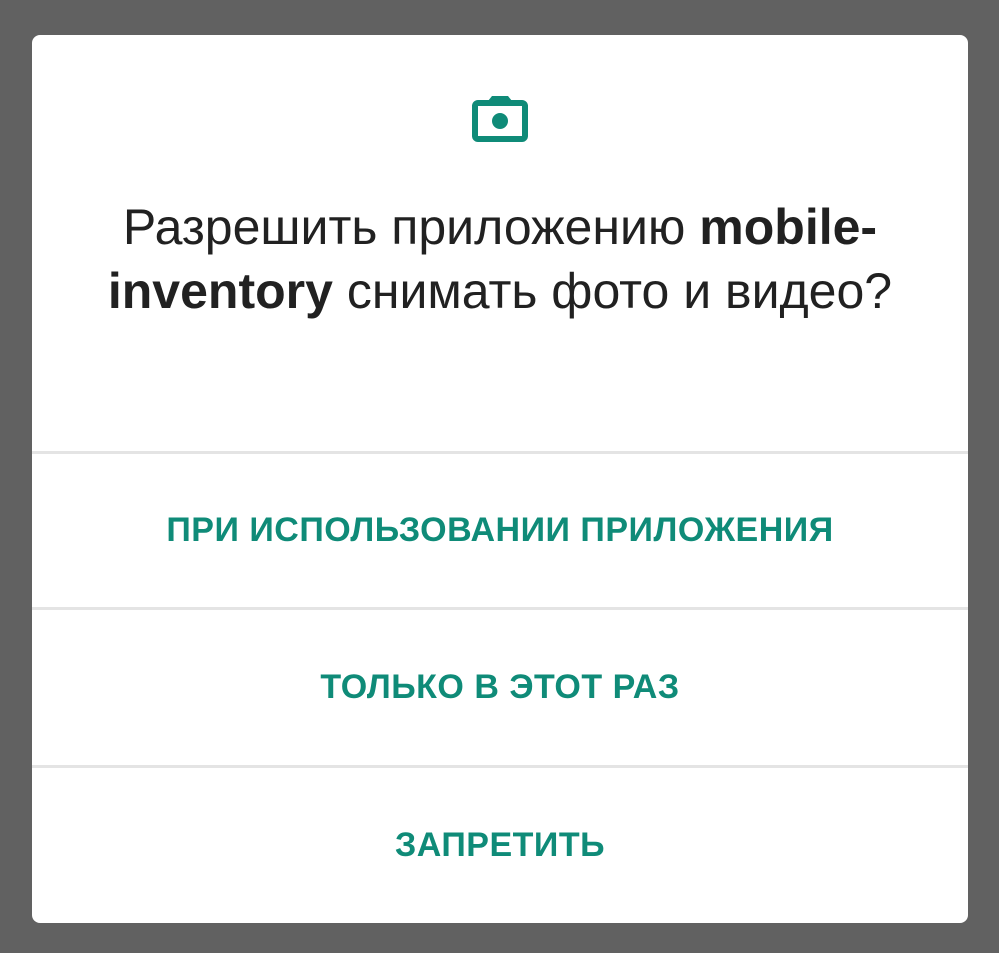 The height and width of the screenshot is (953, 999). What do you see at coordinates (404, 227) in the screenshot?
I see `title-prefix: Разрешить приложению` at bounding box center [404, 227].